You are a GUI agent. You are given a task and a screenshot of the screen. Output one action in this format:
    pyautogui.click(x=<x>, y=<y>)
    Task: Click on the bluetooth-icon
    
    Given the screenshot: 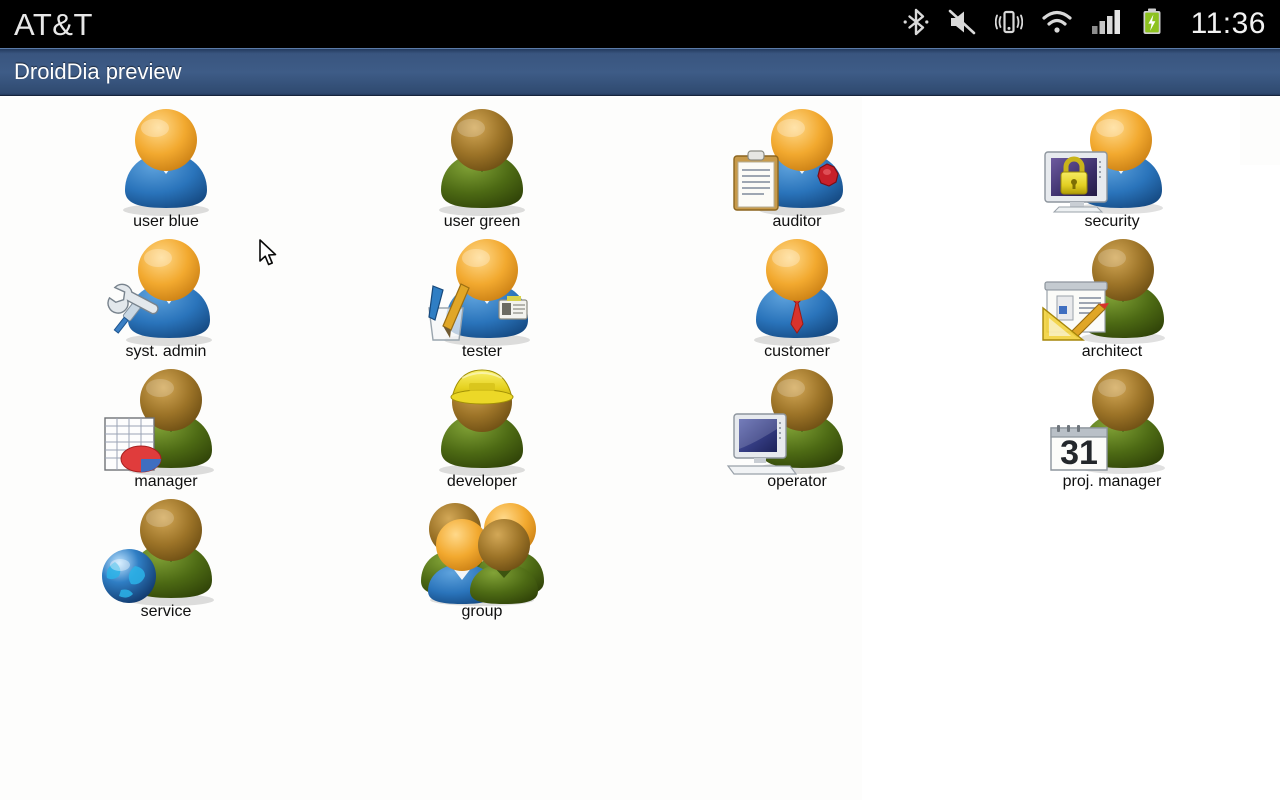 What is the action you would take?
    pyautogui.click(x=916, y=24)
    